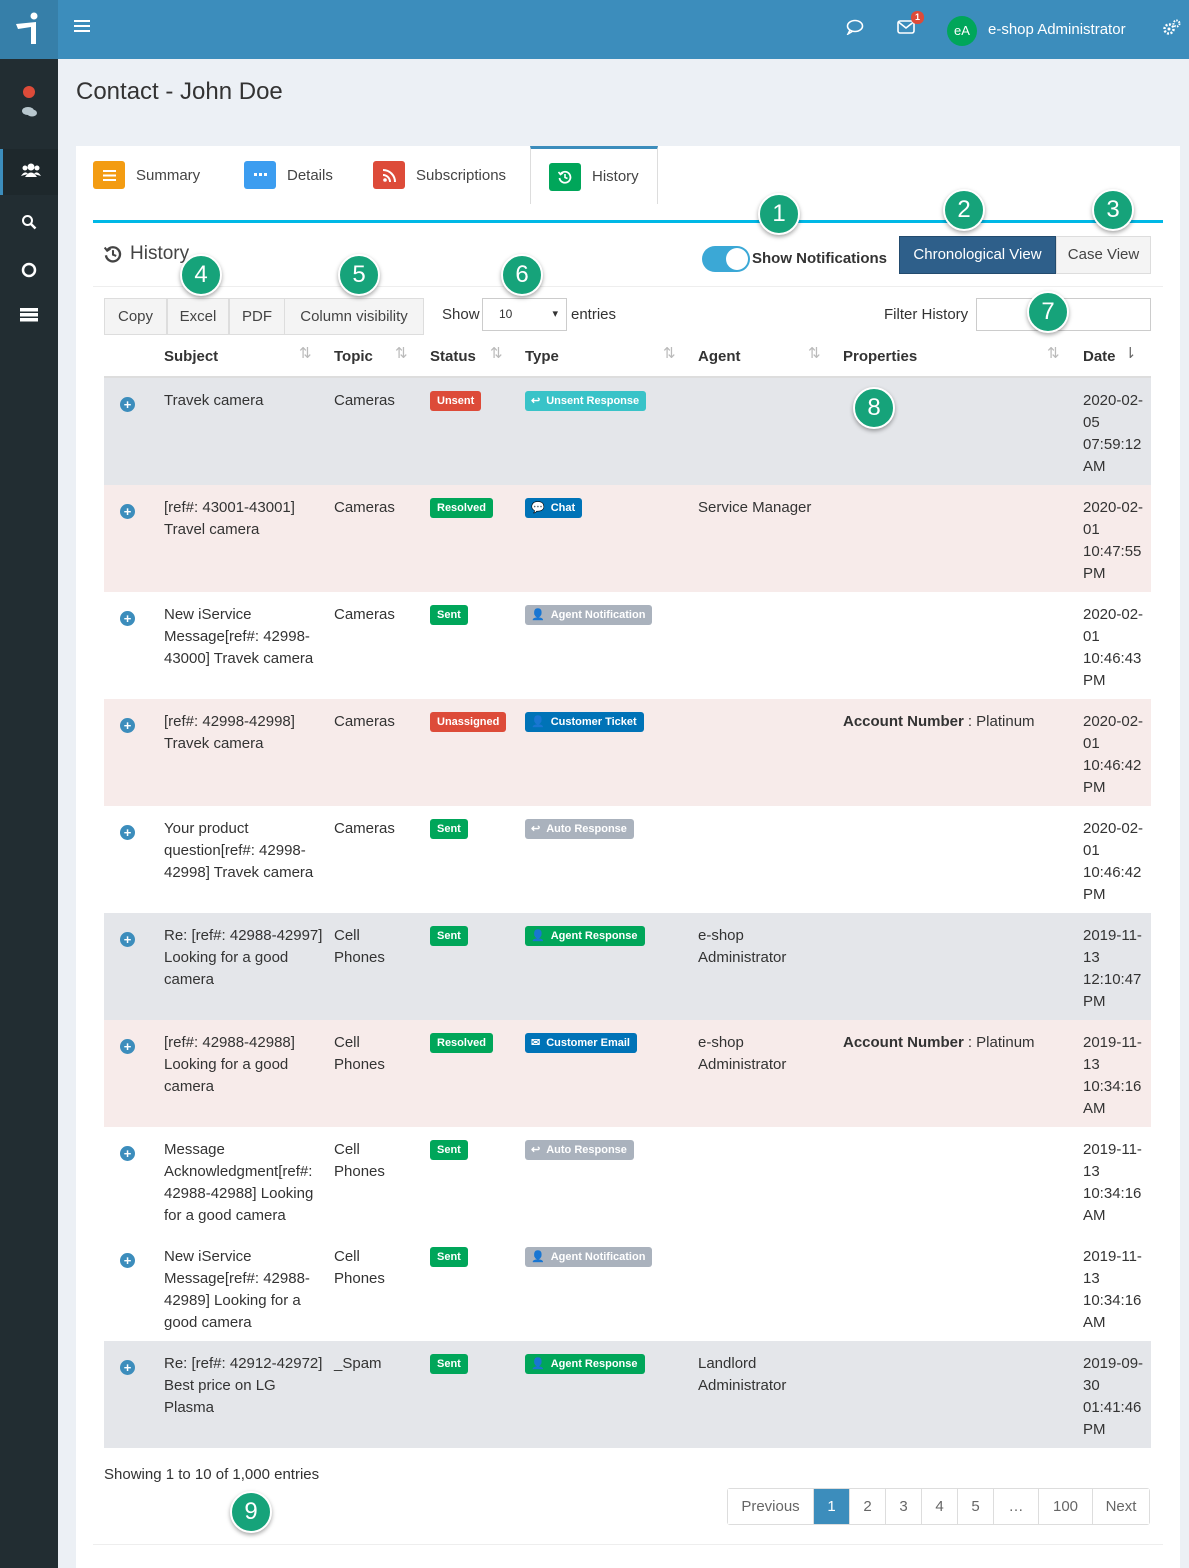 Image resolution: width=1189 pixels, height=1568 pixels. I want to click on page-title: Contact - John Doe, so click(179, 91).